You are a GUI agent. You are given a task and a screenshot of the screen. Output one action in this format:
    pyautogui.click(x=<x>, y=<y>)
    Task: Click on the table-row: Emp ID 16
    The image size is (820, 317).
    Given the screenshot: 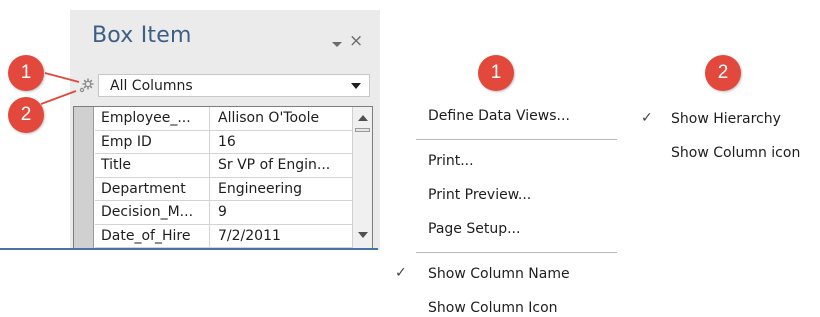 What is the action you would take?
    pyautogui.click(x=223, y=142)
    